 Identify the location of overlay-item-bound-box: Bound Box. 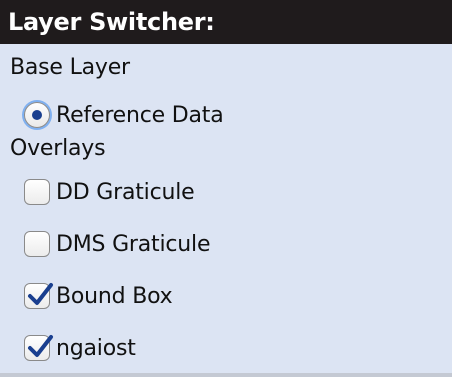
(98, 296).